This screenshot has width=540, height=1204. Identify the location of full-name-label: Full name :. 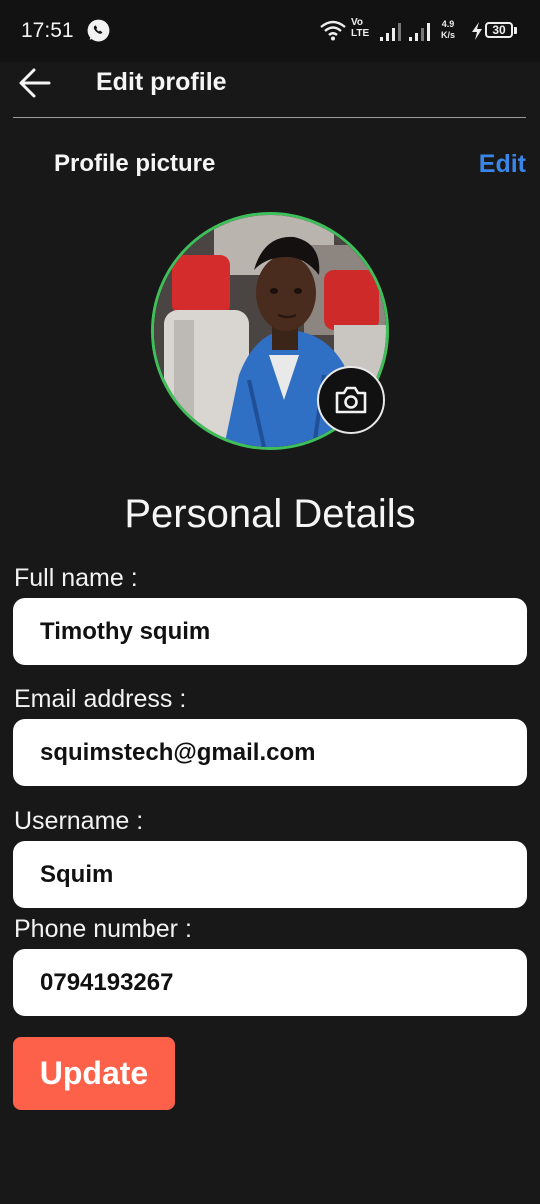
(76, 578).